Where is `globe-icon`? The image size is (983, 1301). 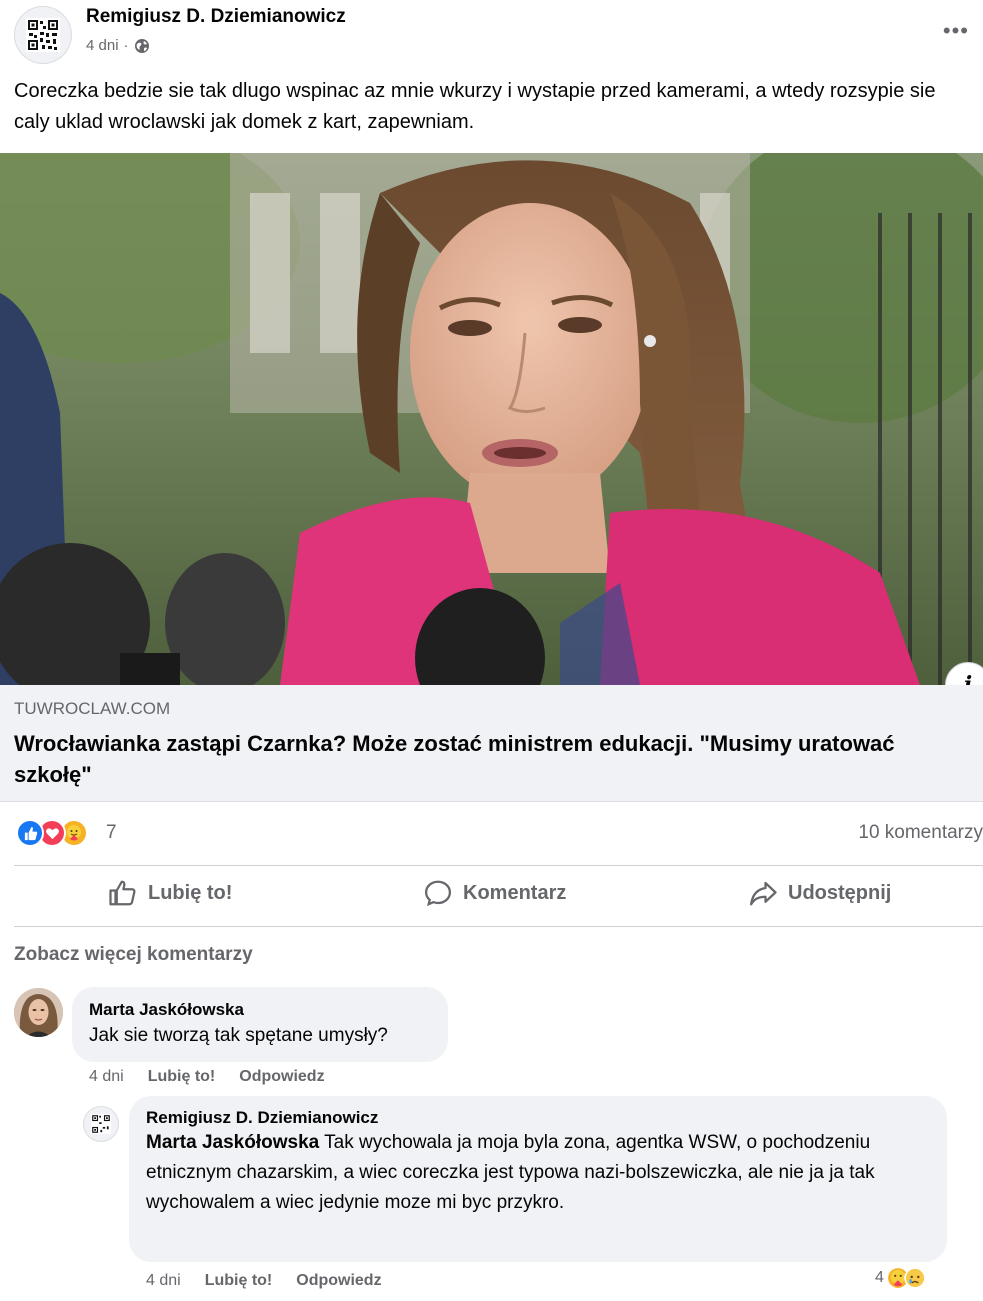 globe-icon is located at coordinates (141, 45).